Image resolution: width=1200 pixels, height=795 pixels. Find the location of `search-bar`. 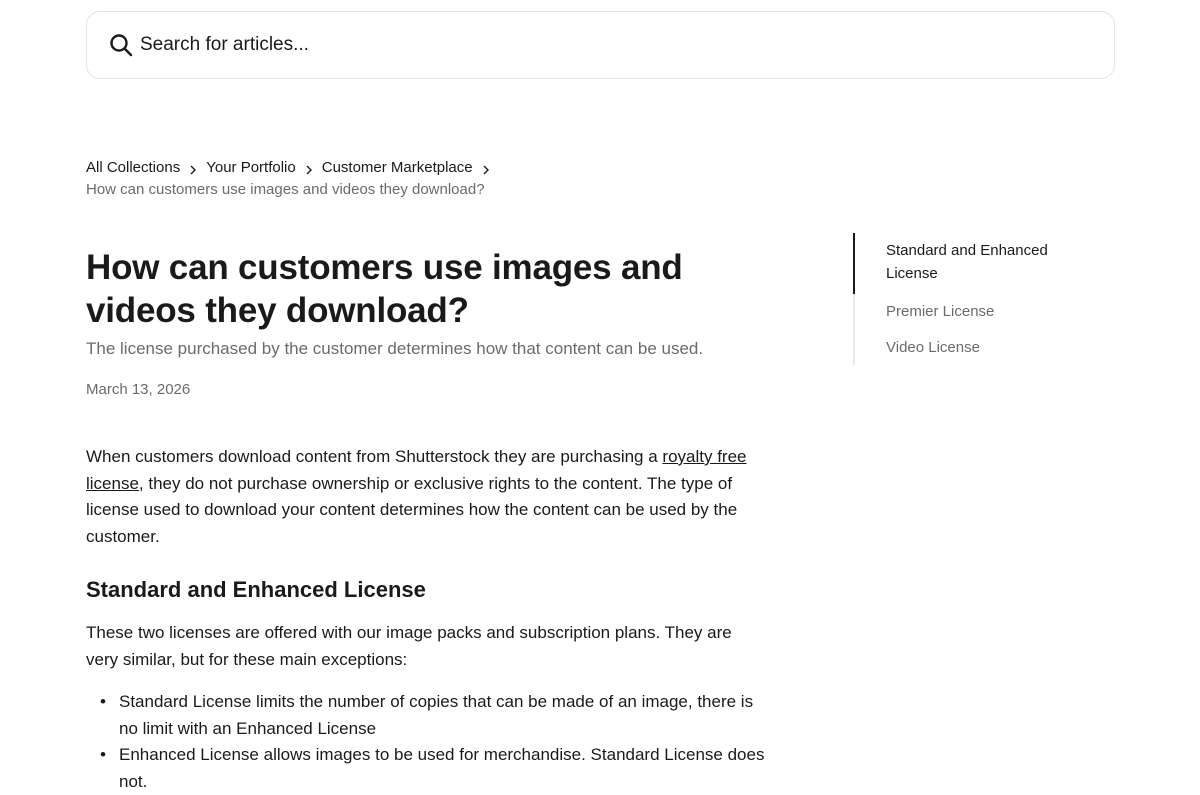

search-bar is located at coordinates (600, 45).